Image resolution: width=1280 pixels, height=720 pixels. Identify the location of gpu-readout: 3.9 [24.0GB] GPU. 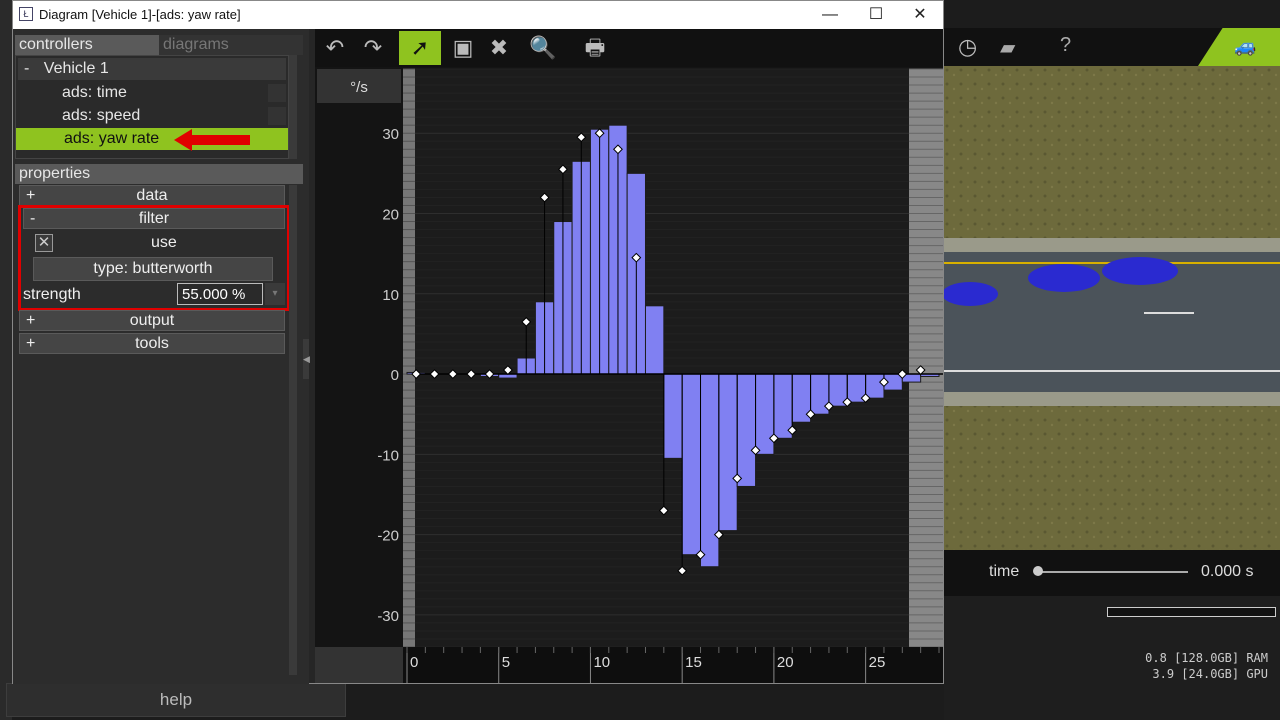
(1210, 674).